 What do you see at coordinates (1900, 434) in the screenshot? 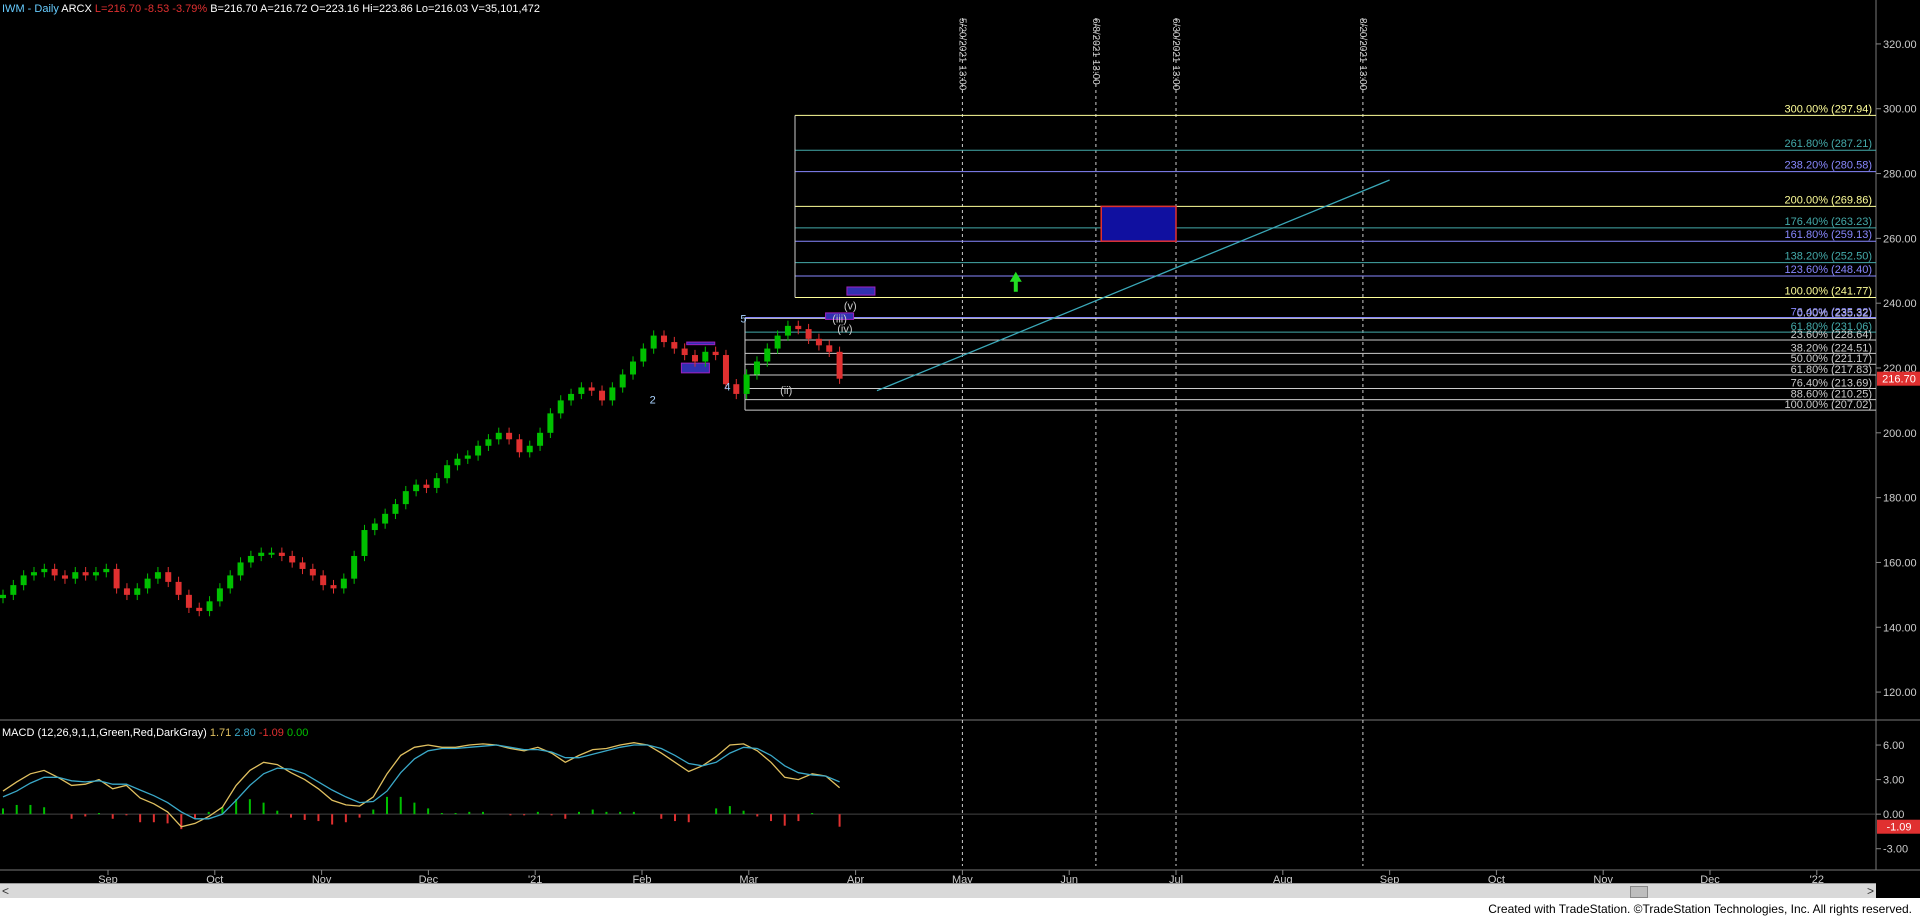
I see `price-tick-label: 200.00` at bounding box center [1900, 434].